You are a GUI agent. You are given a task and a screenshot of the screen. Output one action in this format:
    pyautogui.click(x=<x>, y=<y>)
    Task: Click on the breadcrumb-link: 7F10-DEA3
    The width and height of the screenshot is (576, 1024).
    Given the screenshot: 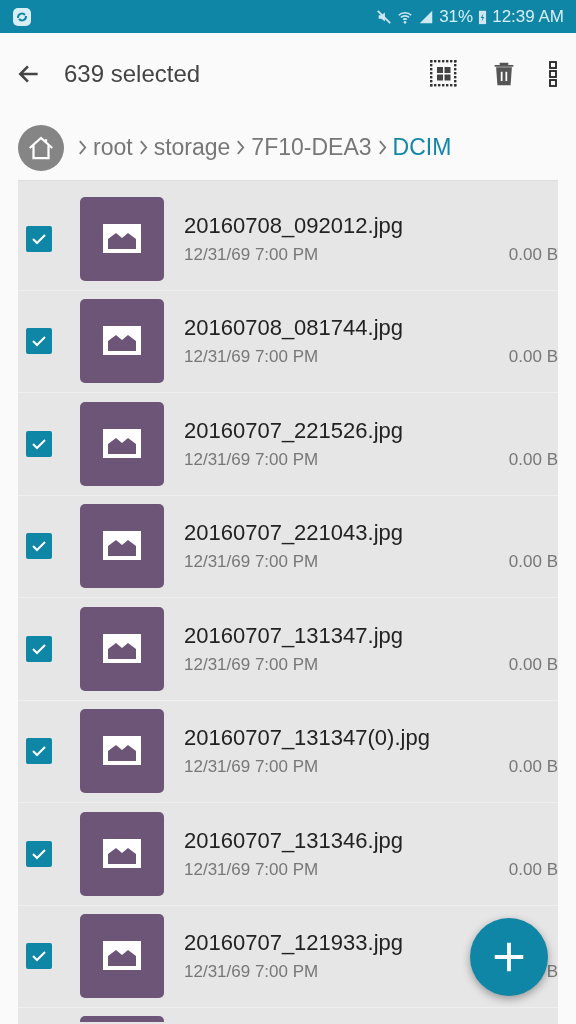 What is the action you would take?
    pyautogui.click(x=311, y=147)
    